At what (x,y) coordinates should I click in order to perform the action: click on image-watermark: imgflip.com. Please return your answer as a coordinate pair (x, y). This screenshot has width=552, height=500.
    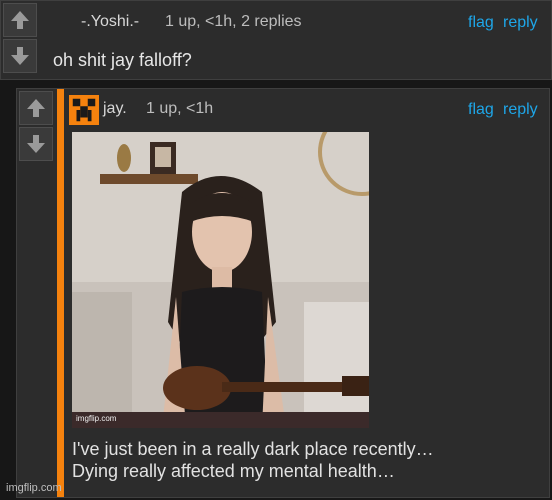
    Looking at the image, I should click on (96, 418).